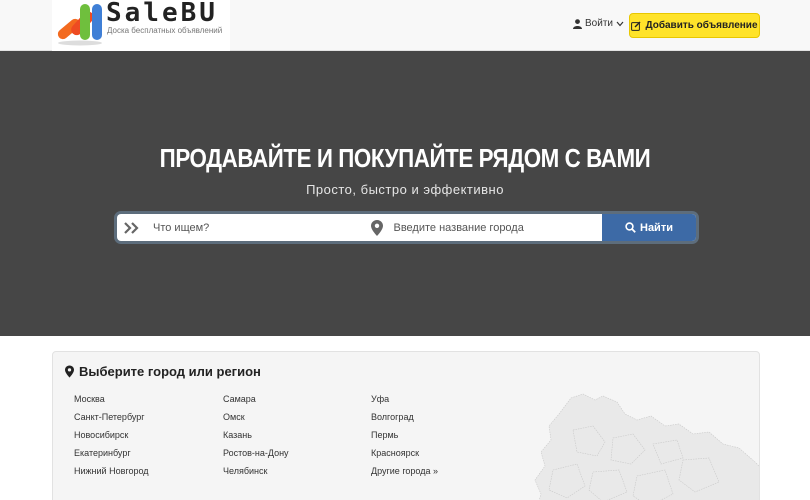 This screenshot has height=500, width=810. I want to click on logo: SaleBU Доска бесплатных объявлений, so click(141, 26).